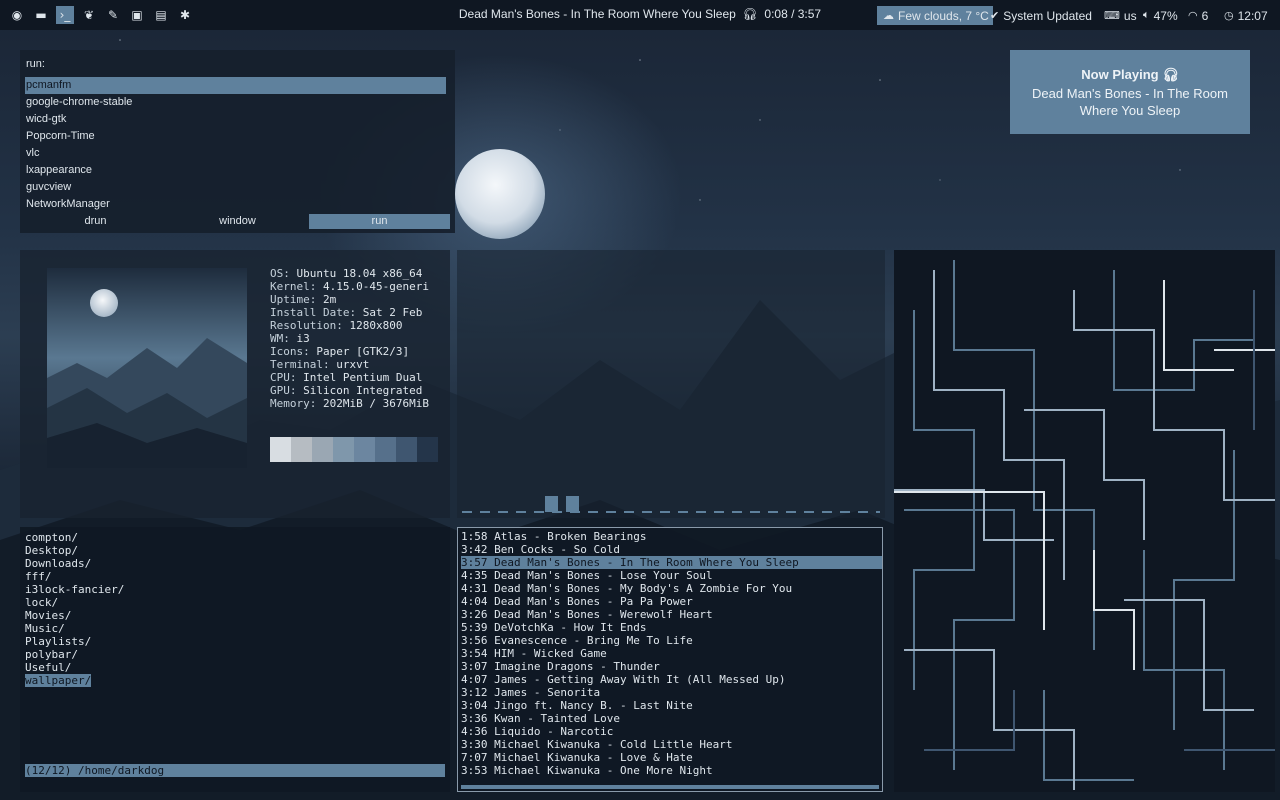 This screenshot has height=800, width=1280. Describe the element at coordinates (235, 119) in the screenshot. I see `rofi-item: wicd-gtk` at that location.